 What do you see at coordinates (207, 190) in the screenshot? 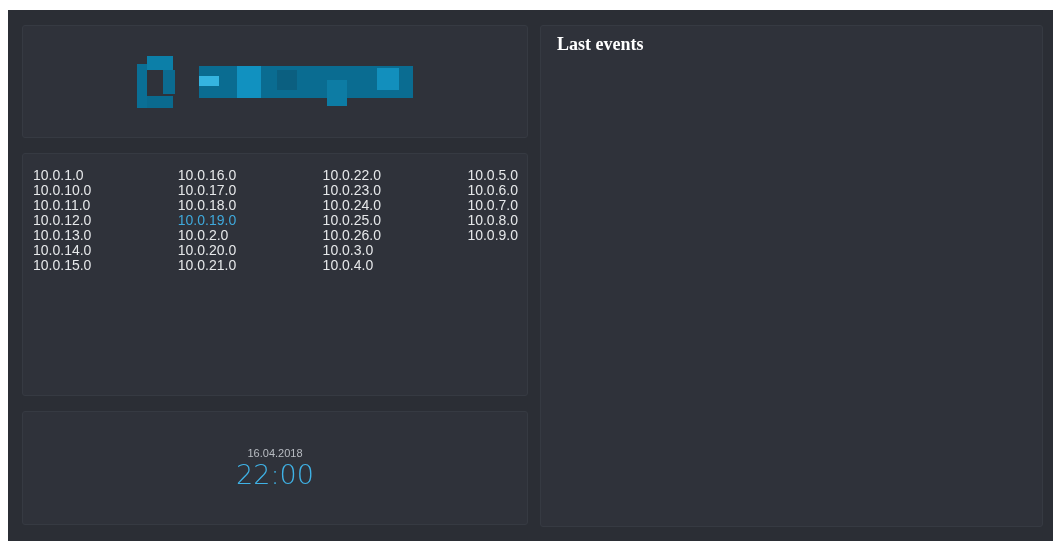
I see `network-item: 10.0.17.0` at bounding box center [207, 190].